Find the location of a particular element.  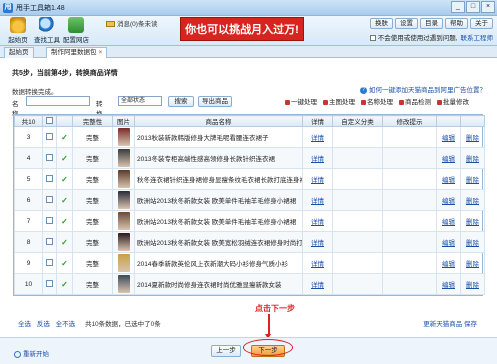

settings-button: 设置 is located at coordinates (406, 23).